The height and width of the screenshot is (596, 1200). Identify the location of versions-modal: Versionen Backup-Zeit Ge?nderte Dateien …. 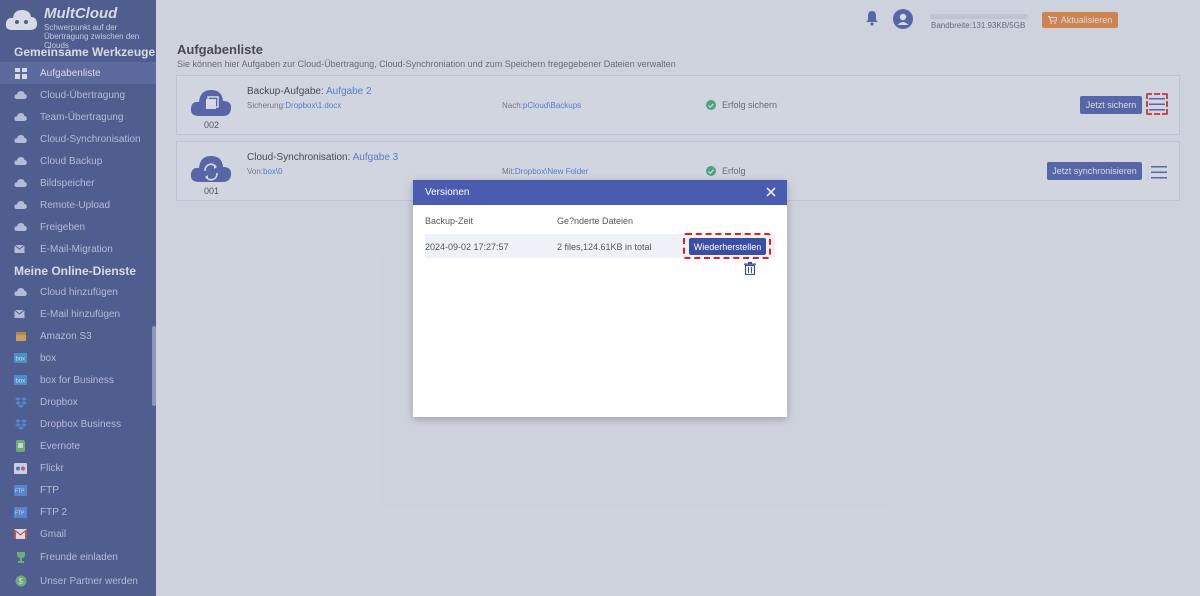
(600, 298).